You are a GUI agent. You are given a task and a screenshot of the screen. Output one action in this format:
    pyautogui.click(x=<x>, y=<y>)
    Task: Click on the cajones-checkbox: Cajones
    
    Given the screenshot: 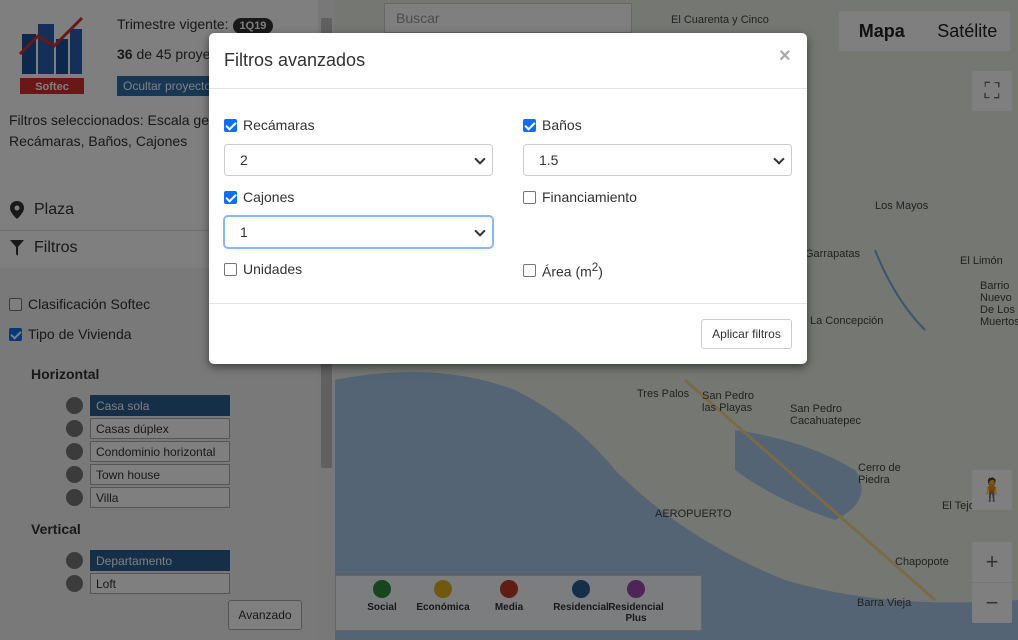 What is the action you would take?
    pyautogui.click(x=259, y=197)
    